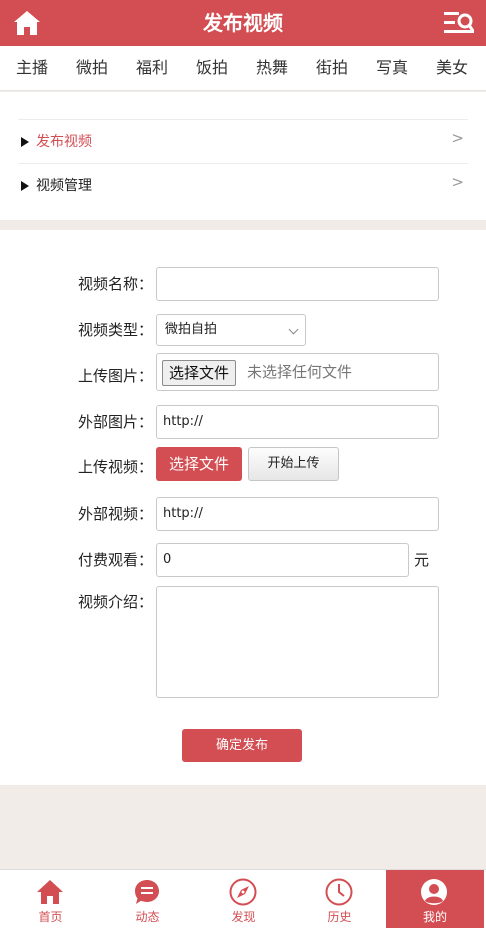 The height and width of the screenshot is (928, 486). What do you see at coordinates (115, 602) in the screenshot?
I see `video-intro-label: 视频介绍：` at bounding box center [115, 602].